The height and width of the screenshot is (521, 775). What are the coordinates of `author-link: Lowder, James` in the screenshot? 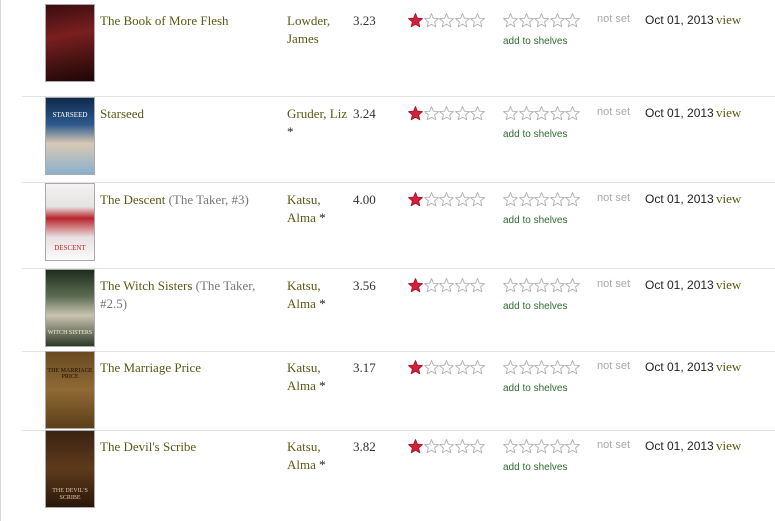 It's located at (308, 29).